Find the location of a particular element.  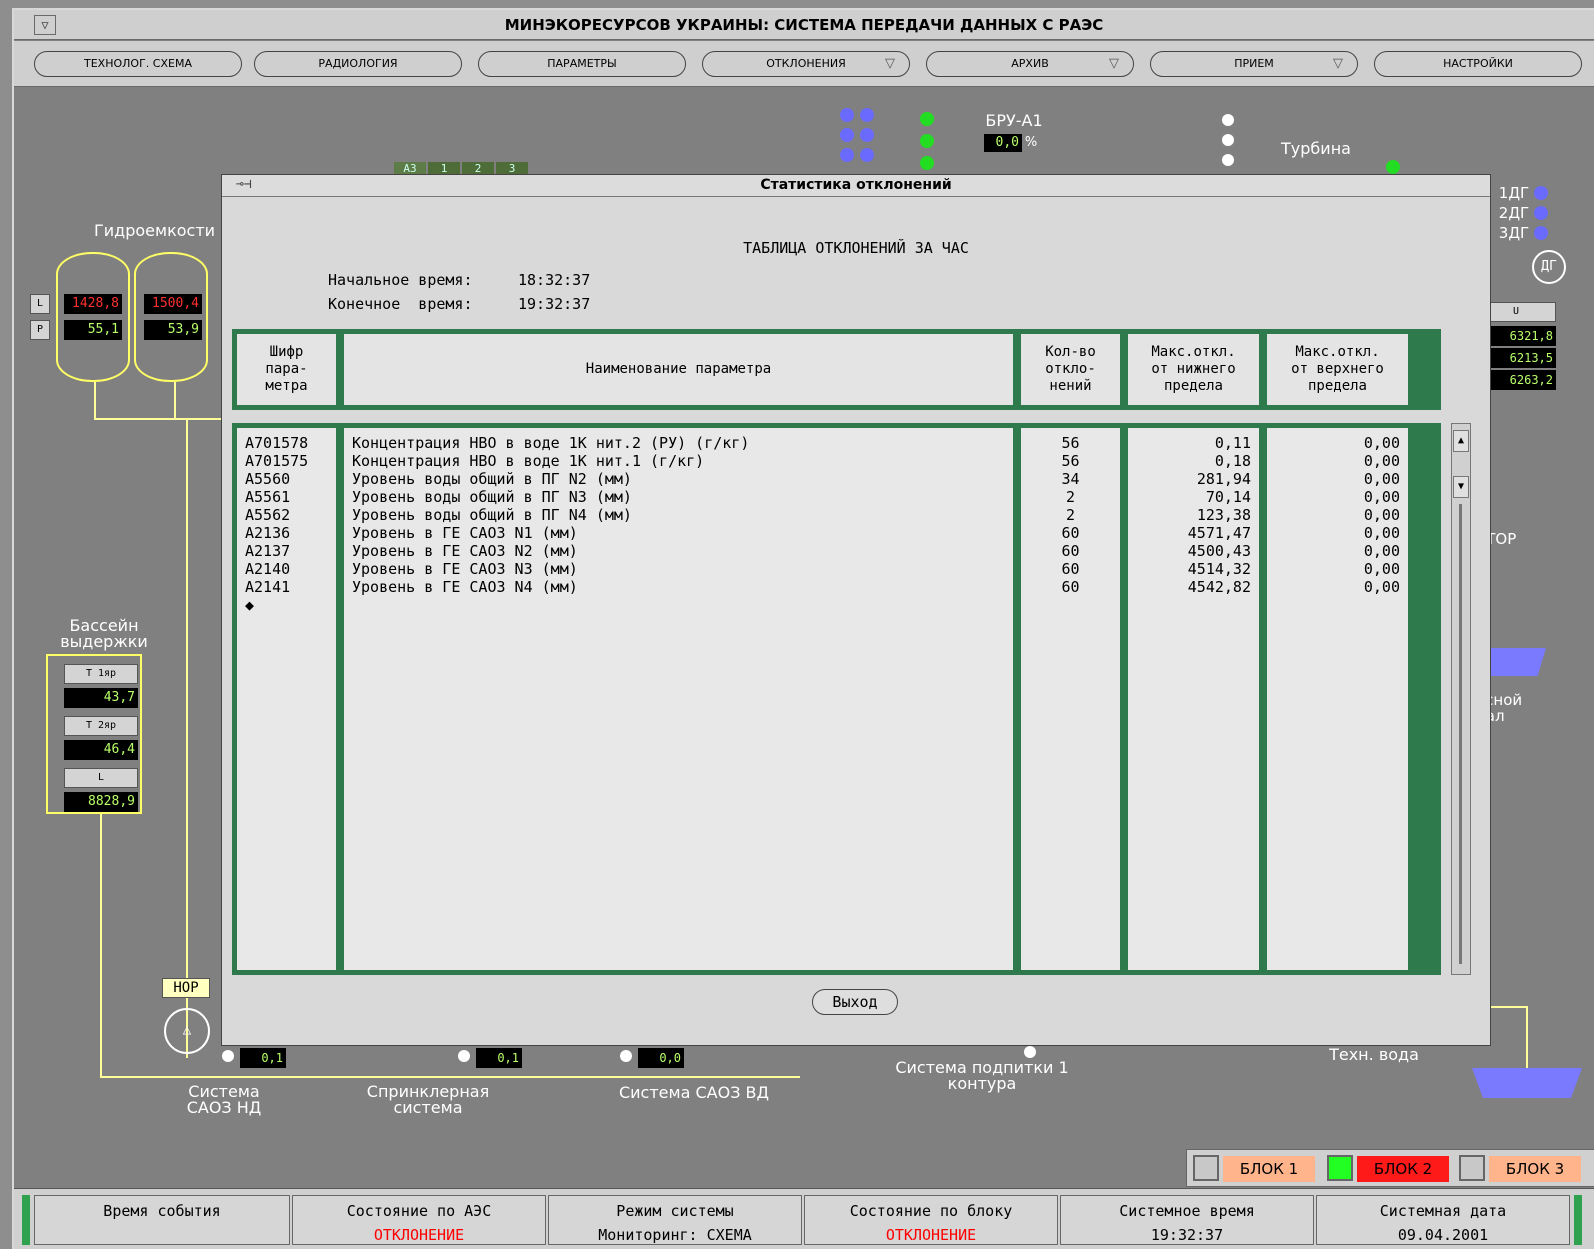

scroll-down-icon: ▼ is located at coordinates (1461, 487).